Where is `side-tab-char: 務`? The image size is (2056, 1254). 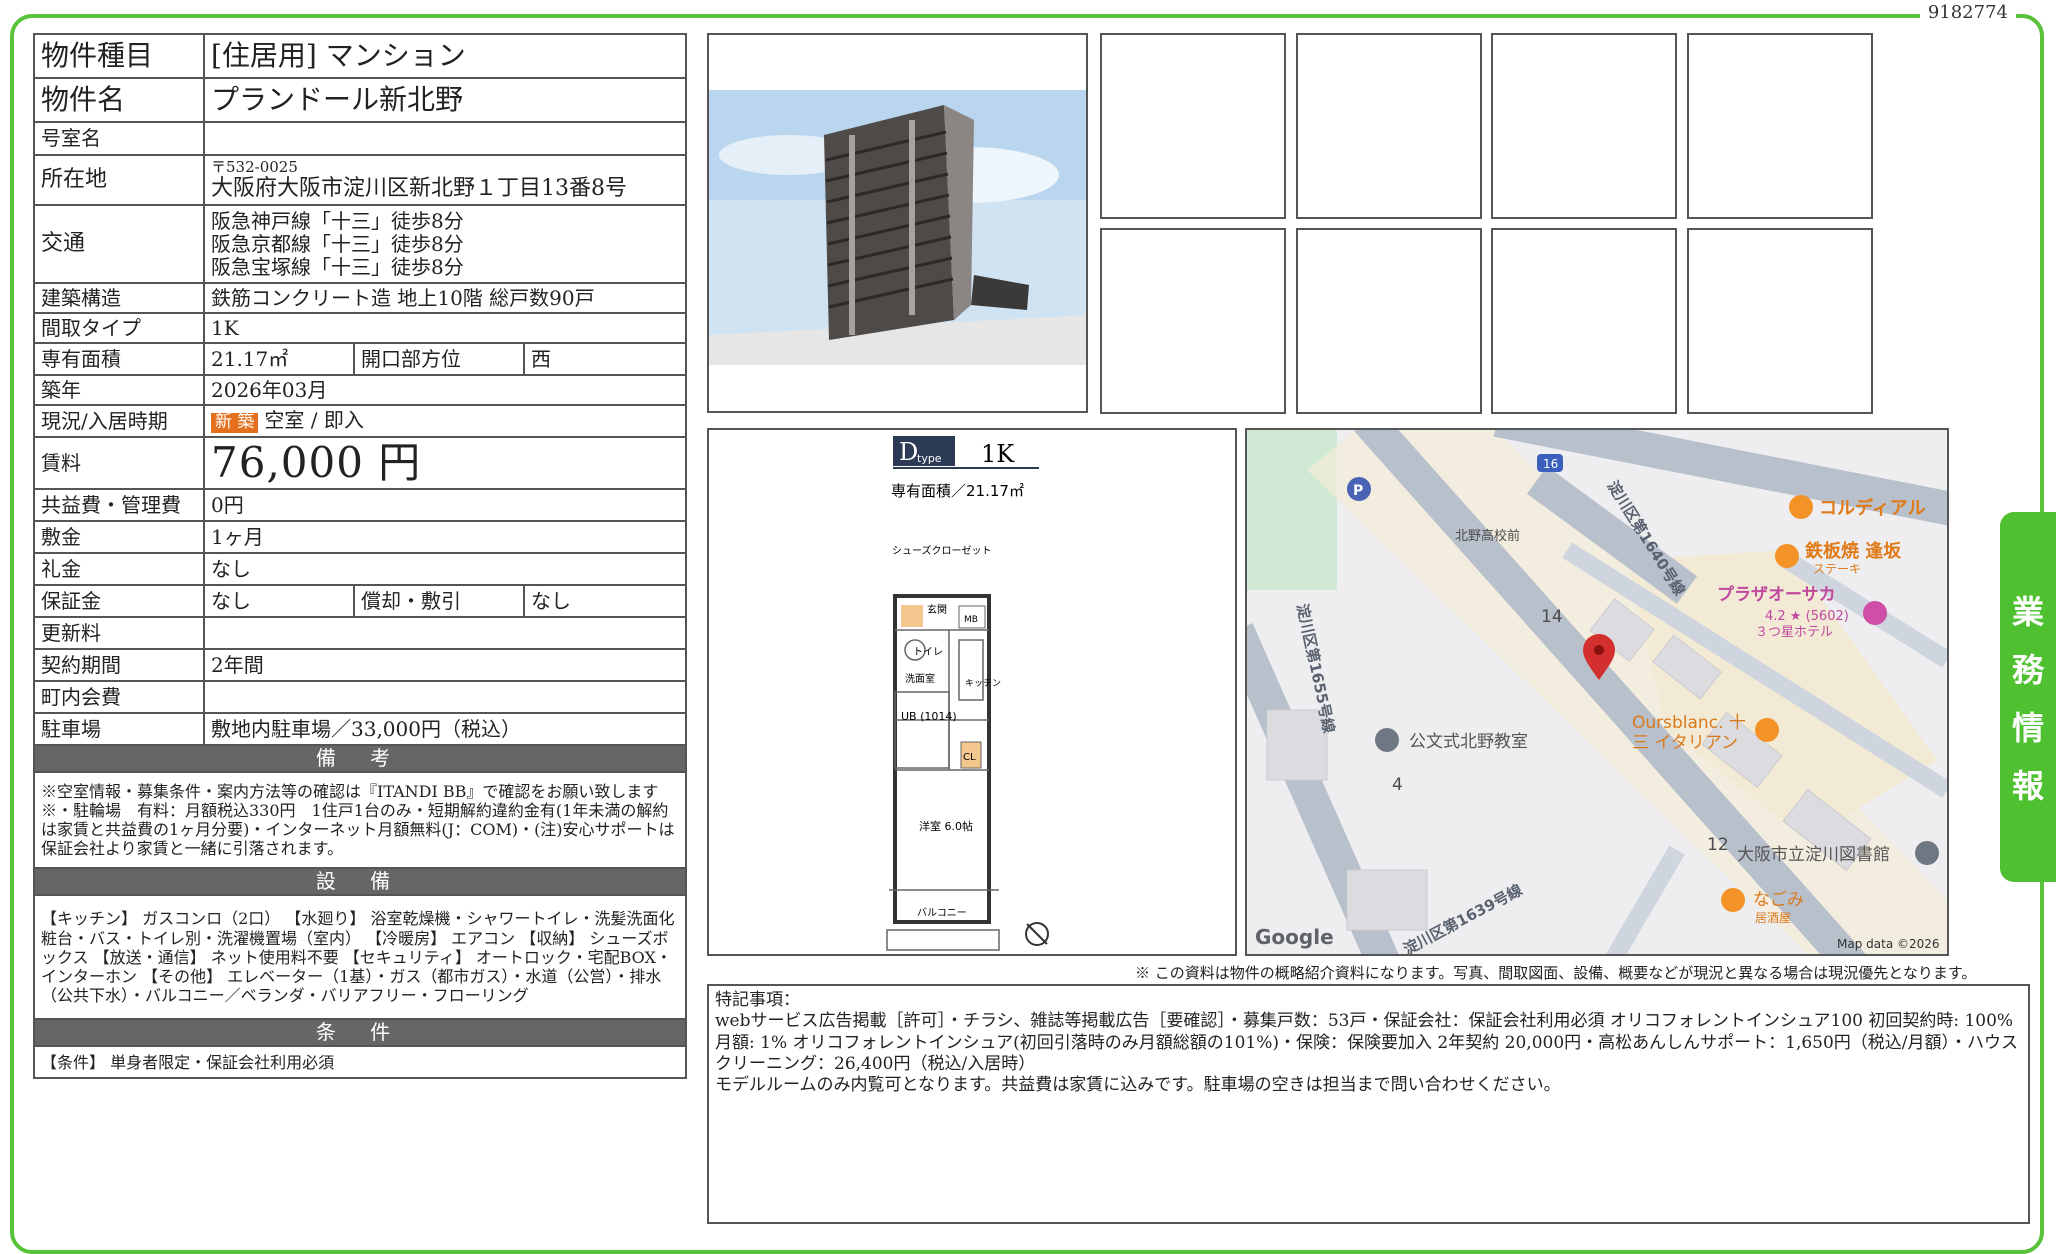
side-tab-char: 務 is located at coordinates (2027, 670).